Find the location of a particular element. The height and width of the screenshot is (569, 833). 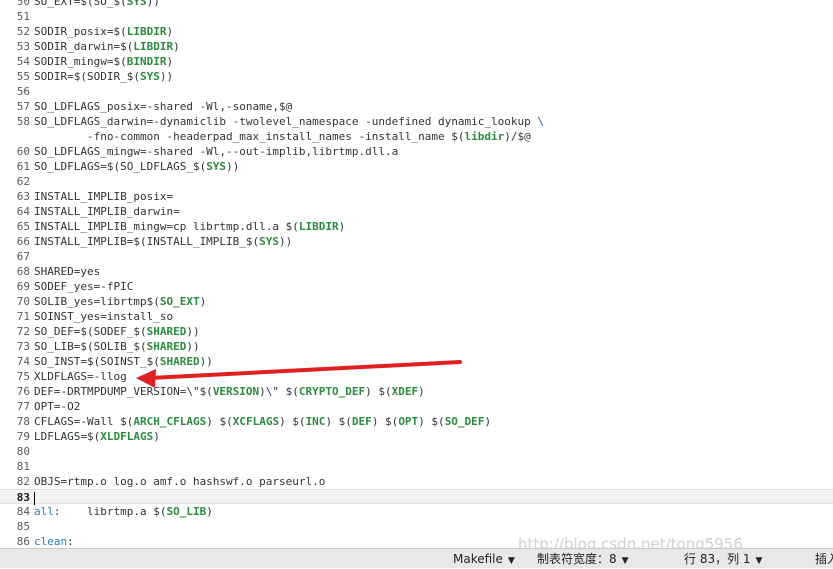

code-line: 74 SO_INST=$(SOINST_$(SHARED)) is located at coordinates (416, 361).